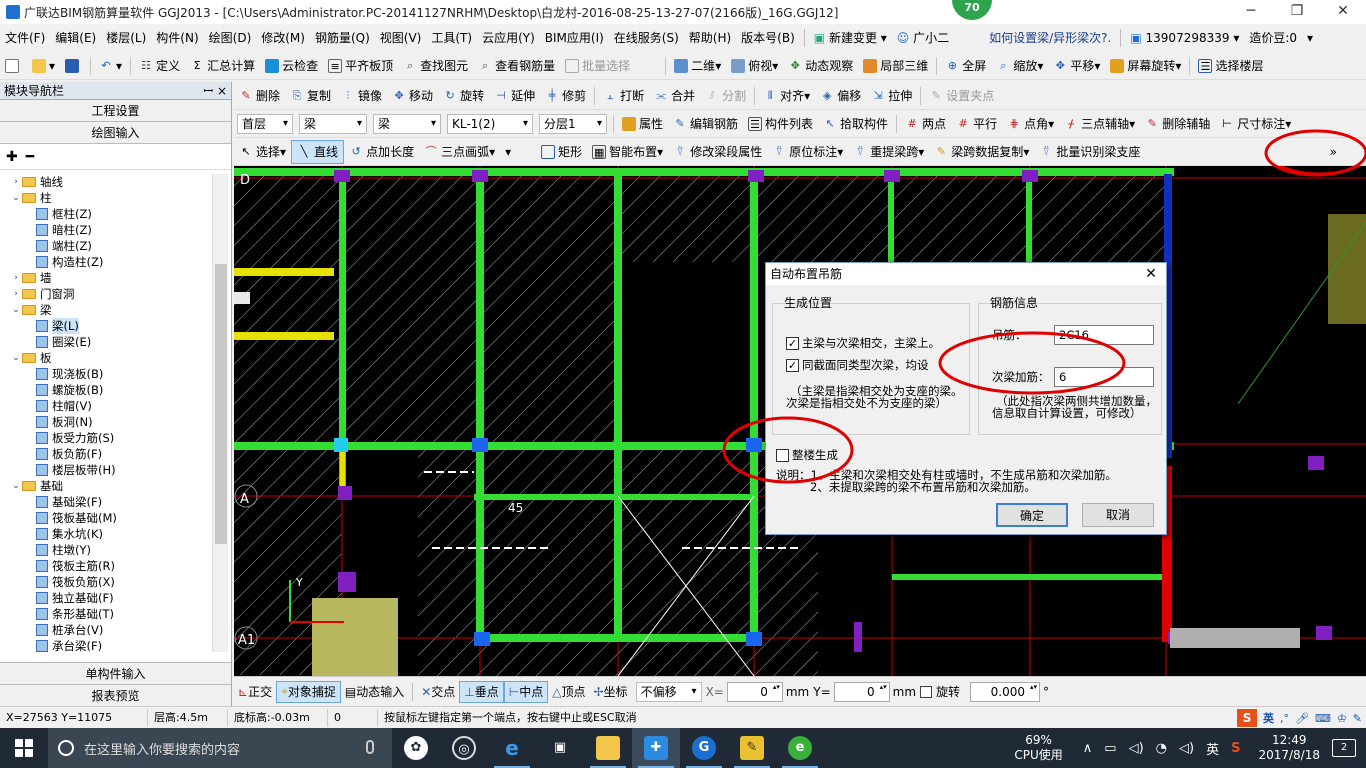  What do you see at coordinates (800, 748) in the screenshot?
I see `taskbar-app-360: e` at bounding box center [800, 748].